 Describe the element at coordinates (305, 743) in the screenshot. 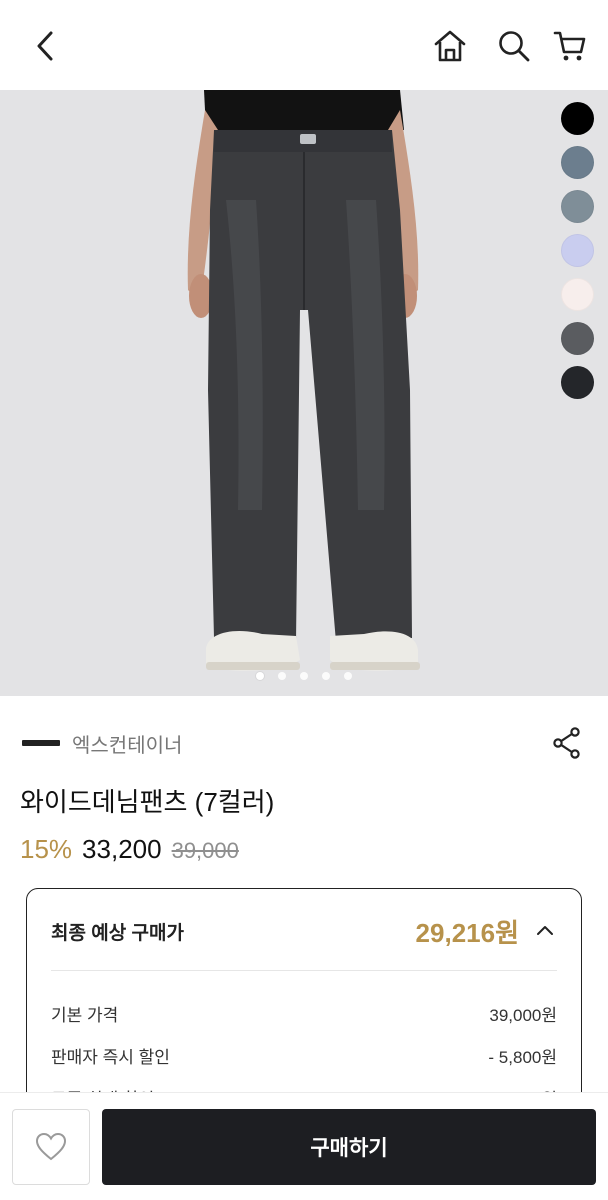

I see `brand-row: 엑스컨테이너` at that location.